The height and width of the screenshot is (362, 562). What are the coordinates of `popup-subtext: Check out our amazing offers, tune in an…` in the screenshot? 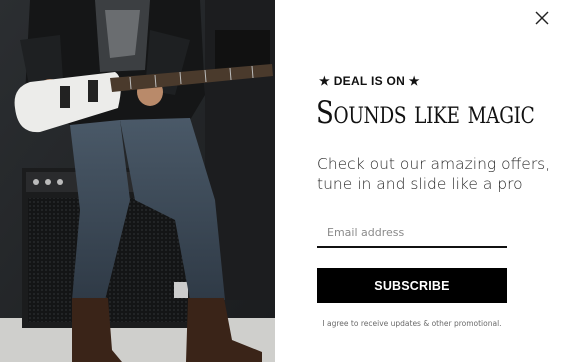 It's located at (434, 174).